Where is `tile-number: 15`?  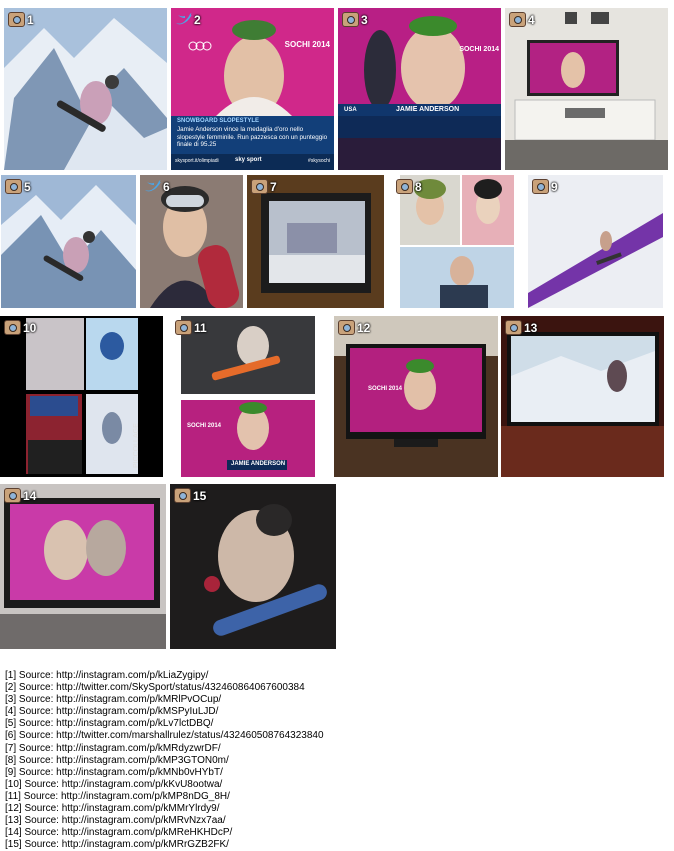
tile-number: 15 is located at coordinates (200, 495).